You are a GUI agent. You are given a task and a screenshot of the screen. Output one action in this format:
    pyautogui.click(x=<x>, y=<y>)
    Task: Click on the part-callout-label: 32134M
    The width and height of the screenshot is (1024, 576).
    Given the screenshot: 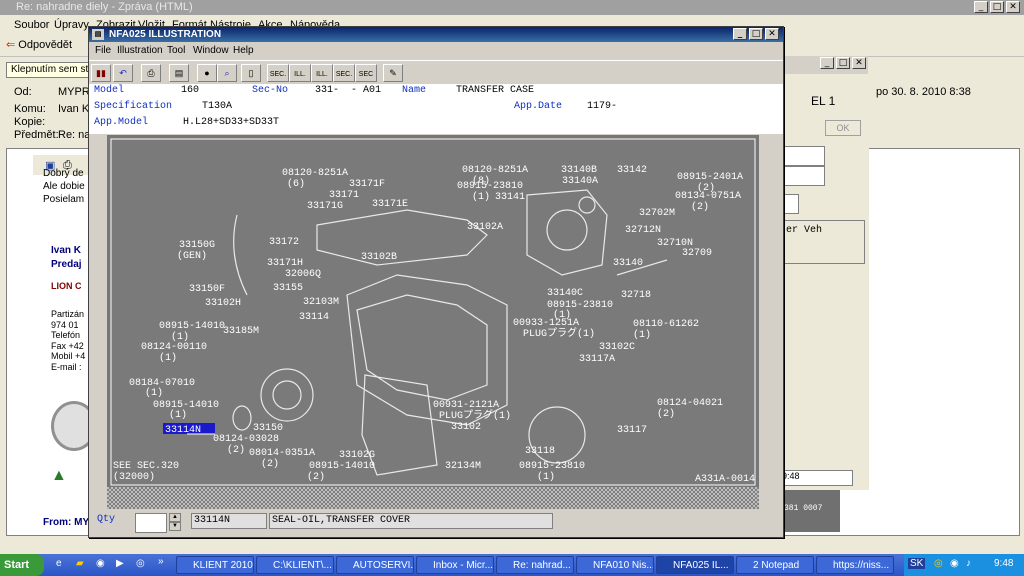 What is the action you would take?
    pyautogui.click(x=463, y=466)
    